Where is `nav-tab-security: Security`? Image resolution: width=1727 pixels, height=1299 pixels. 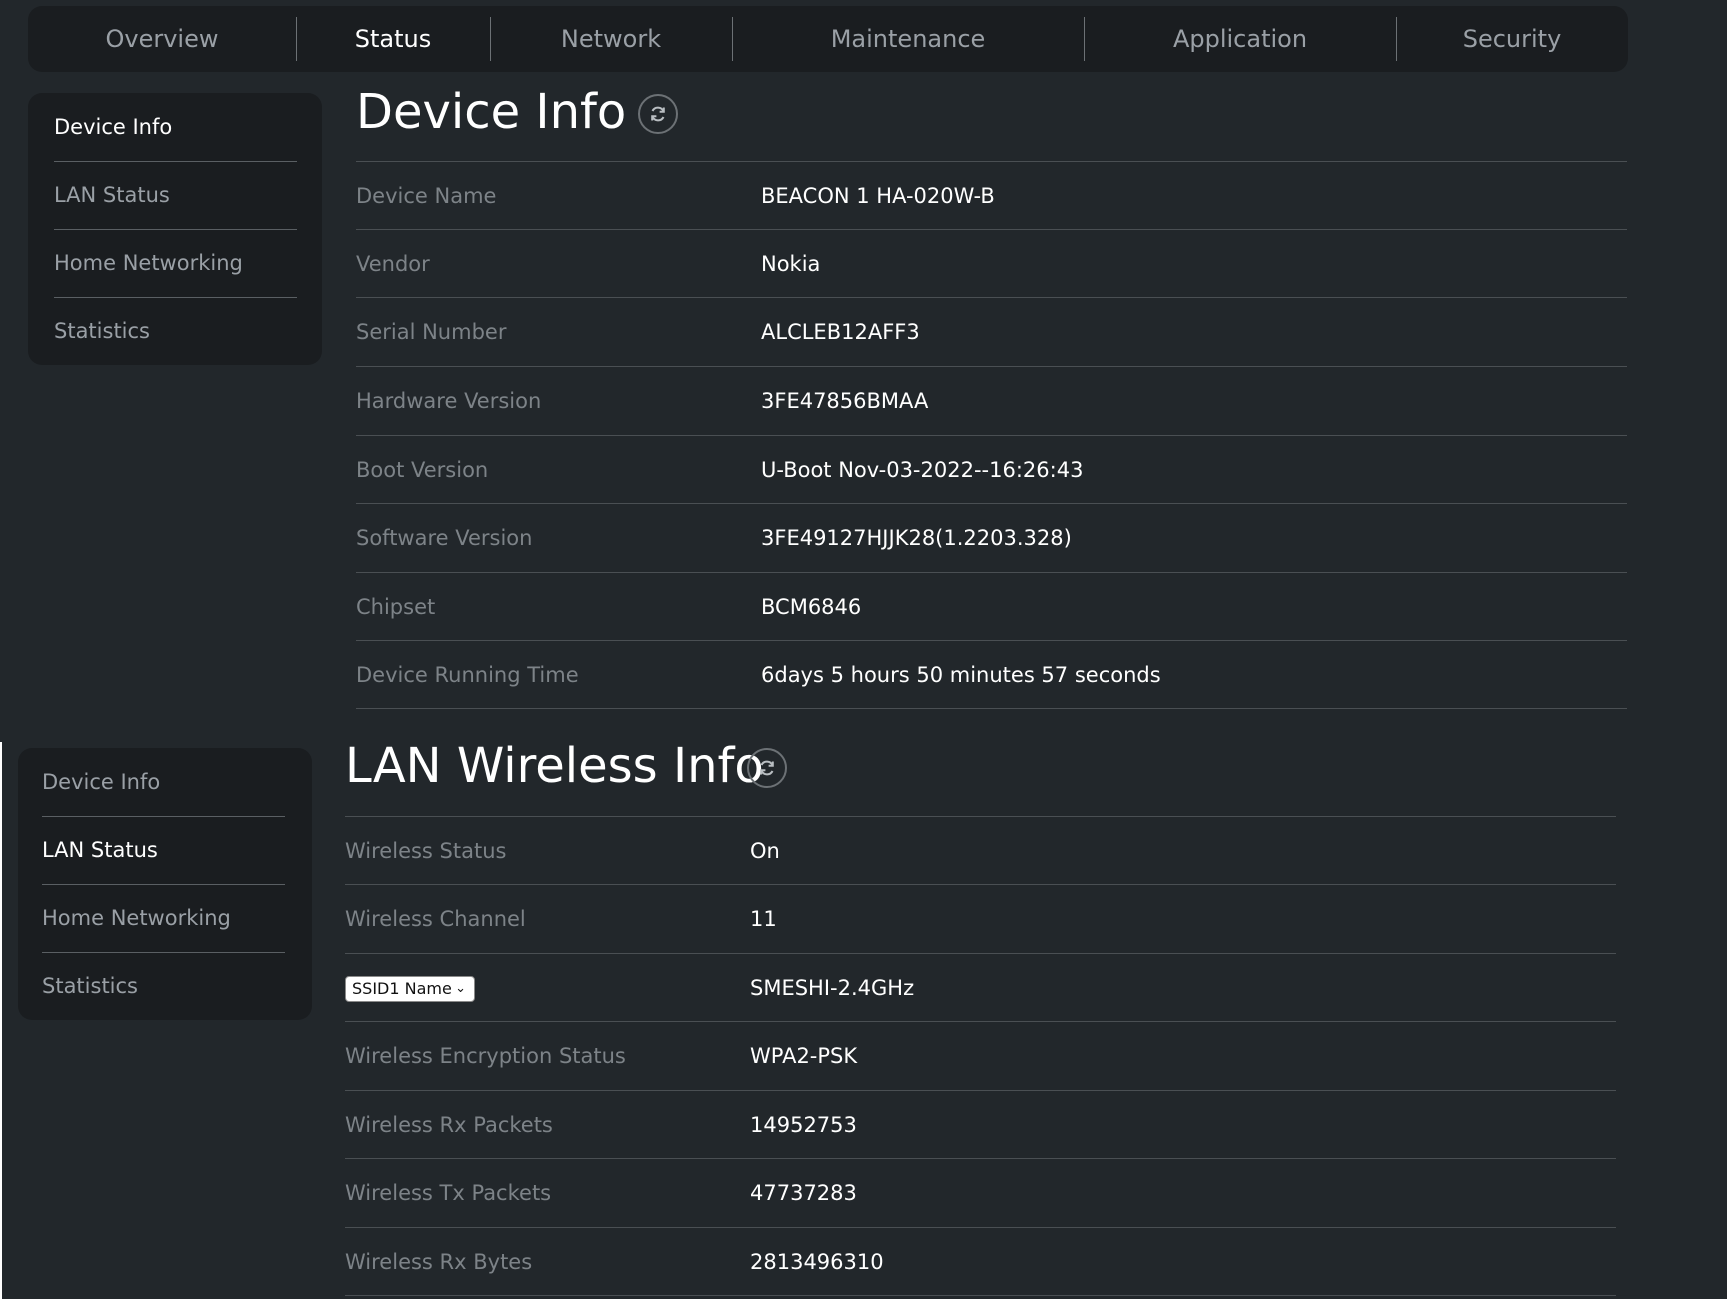
nav-tab-security: Security is located at coordinates (1512, 39).